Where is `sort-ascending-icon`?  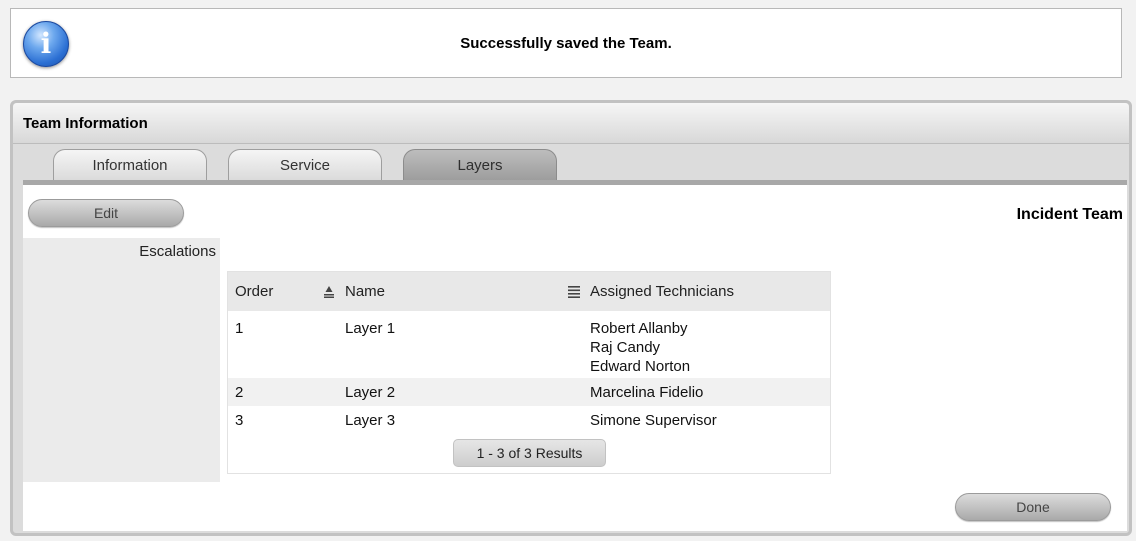
sort-ascending-icon is located at coordinates (329, 291).